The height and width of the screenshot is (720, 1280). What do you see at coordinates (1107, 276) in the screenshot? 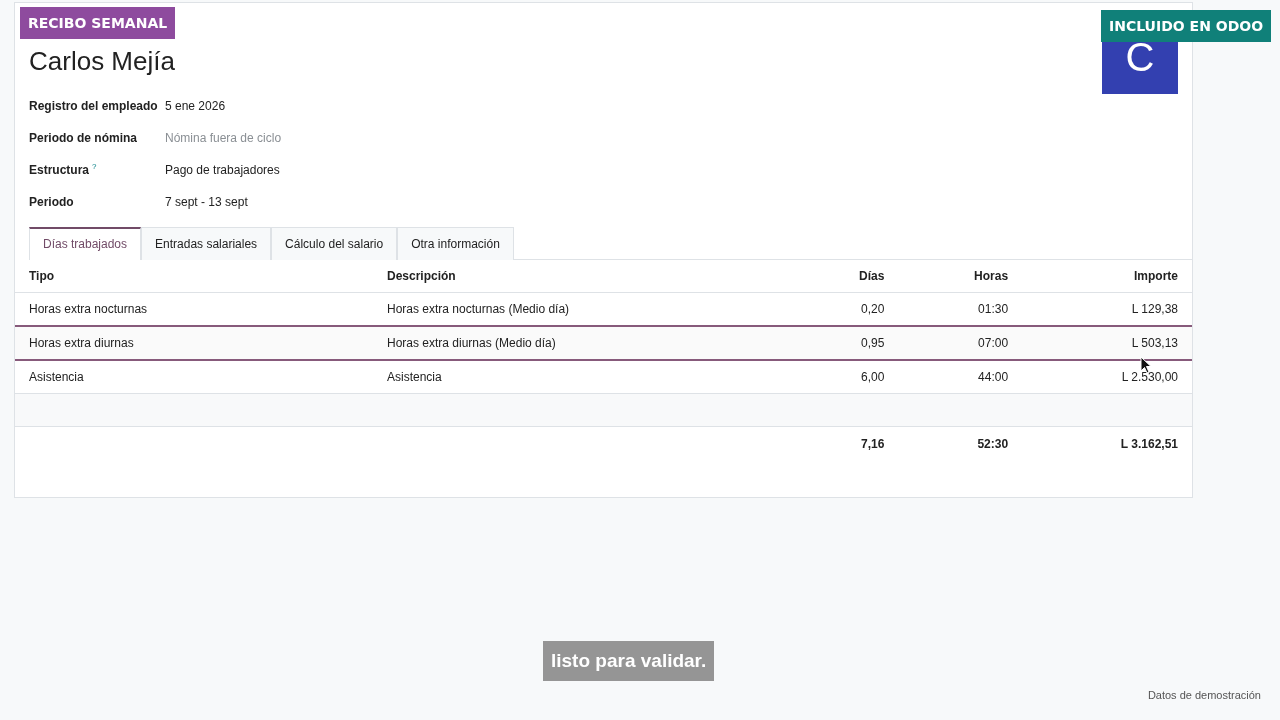
I see `column-header: Importe` at bounding box center [1107, 276].